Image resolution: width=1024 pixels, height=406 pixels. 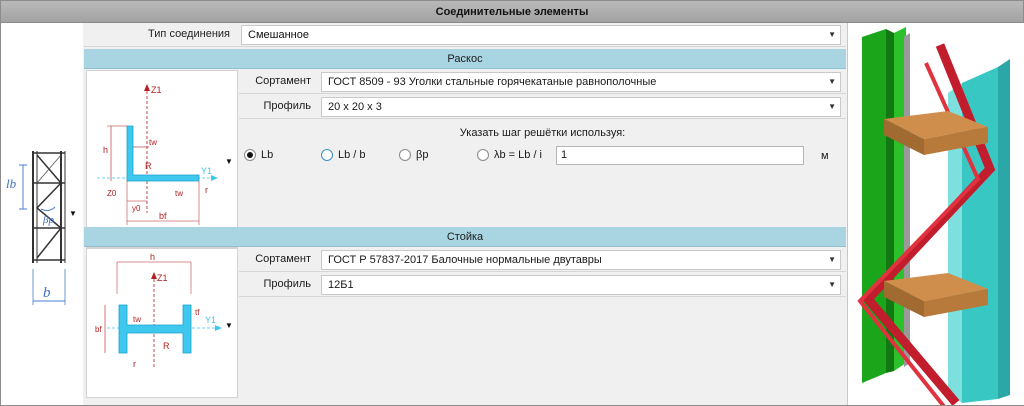 I want to click on connection-type-value: Смешанное, so click(x=278, y=35).